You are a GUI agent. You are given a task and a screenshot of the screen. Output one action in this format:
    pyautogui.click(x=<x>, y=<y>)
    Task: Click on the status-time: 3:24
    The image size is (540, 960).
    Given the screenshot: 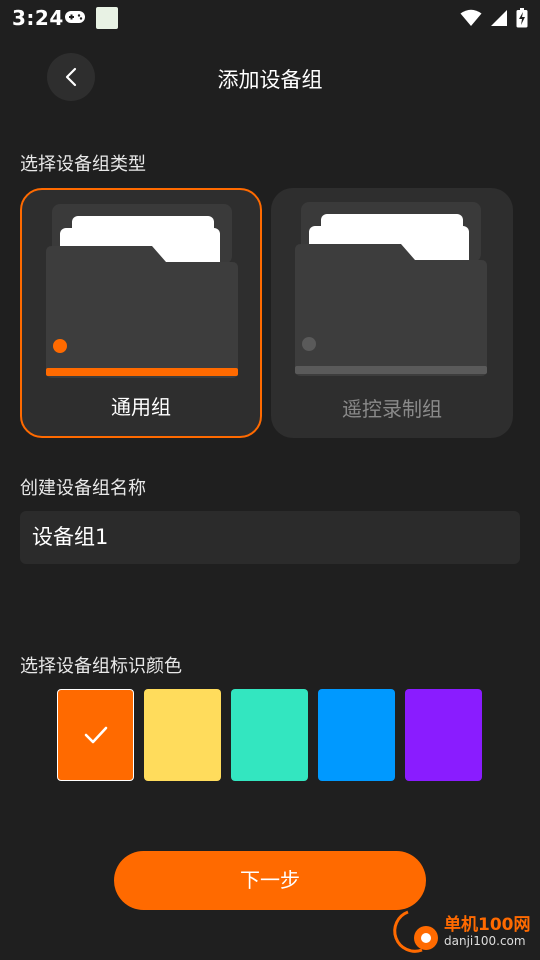 What is the action you would take?
    pyautogui.click(x=38, y=18)
    